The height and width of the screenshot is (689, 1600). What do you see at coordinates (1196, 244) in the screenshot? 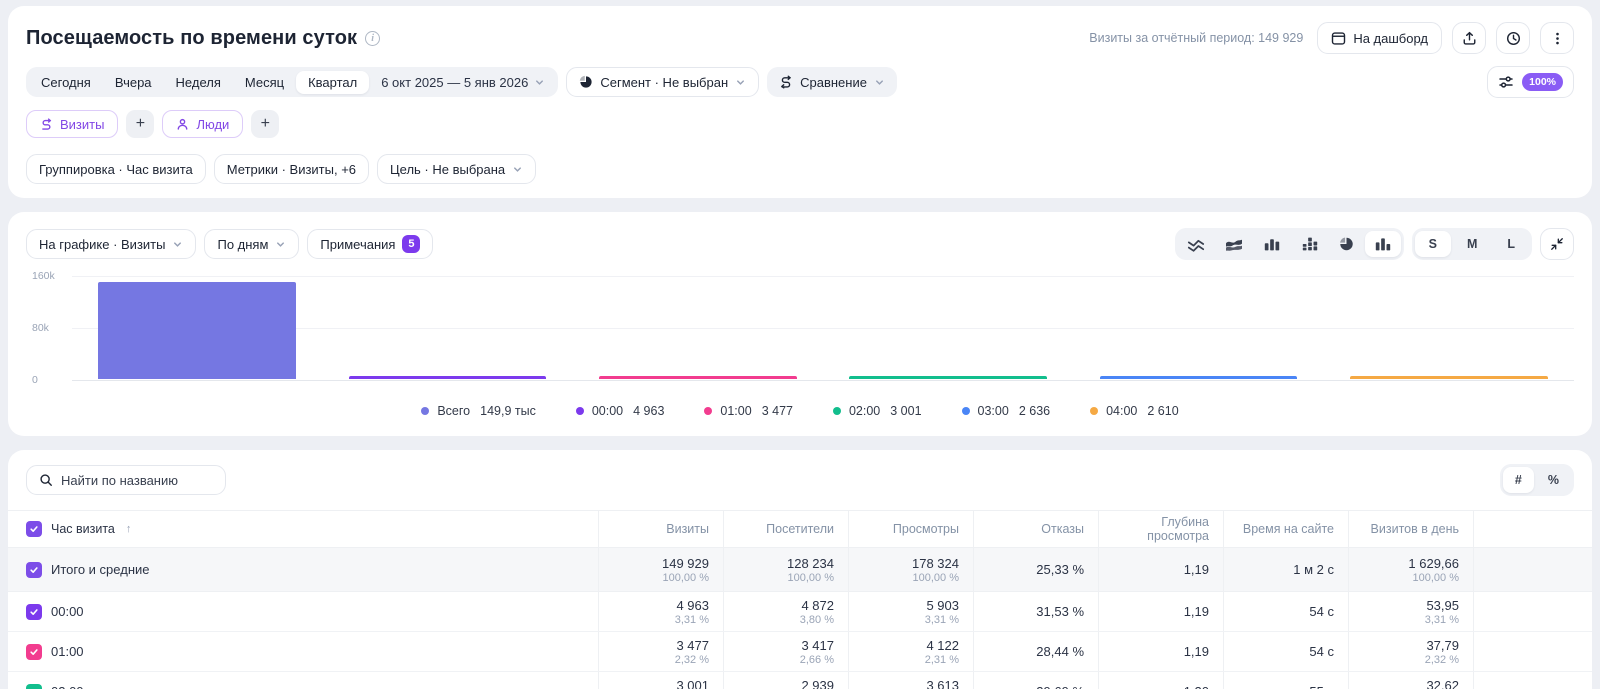
I see `chart-type-line-icon` at bounding box center [1196, 244].